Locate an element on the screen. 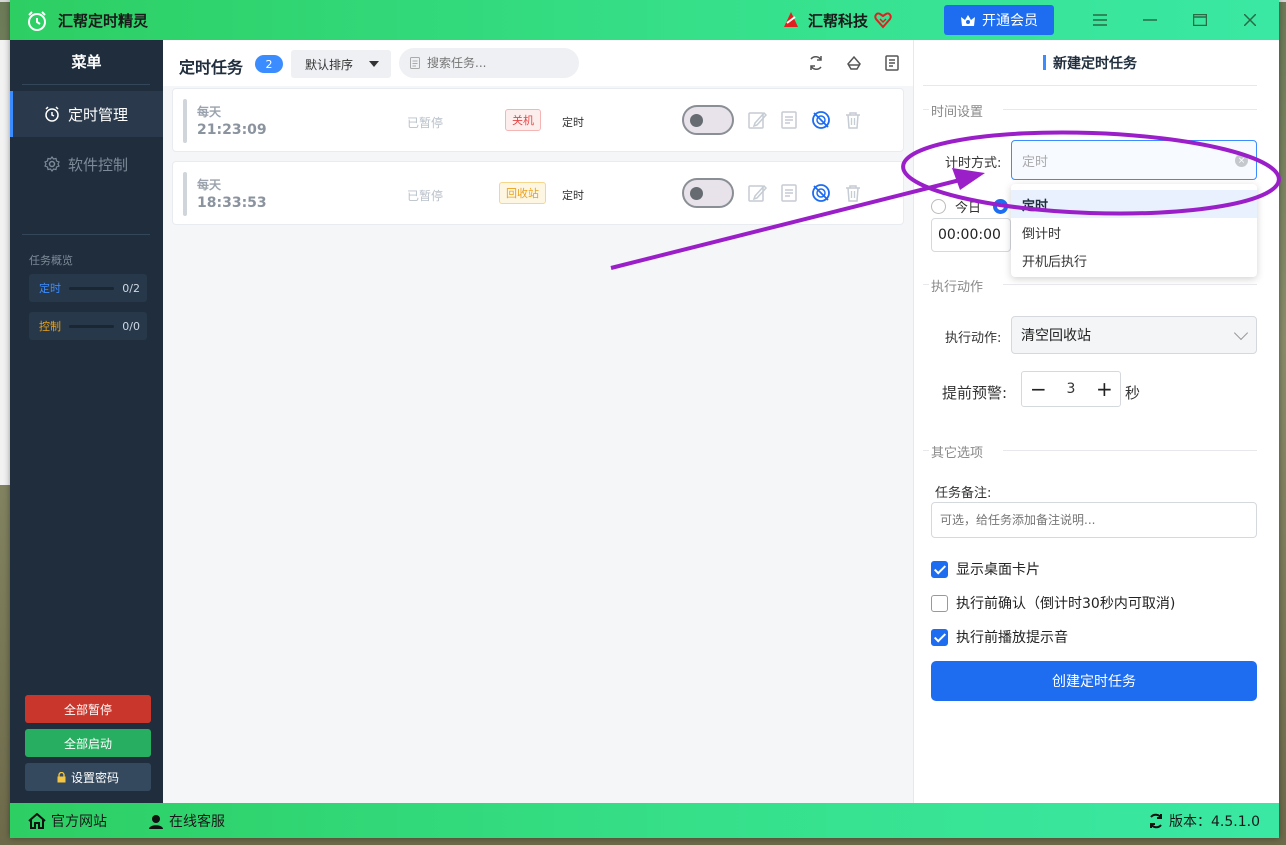  sidebar-item-software-control: 软件控制 is located at coordinates (86, 164).